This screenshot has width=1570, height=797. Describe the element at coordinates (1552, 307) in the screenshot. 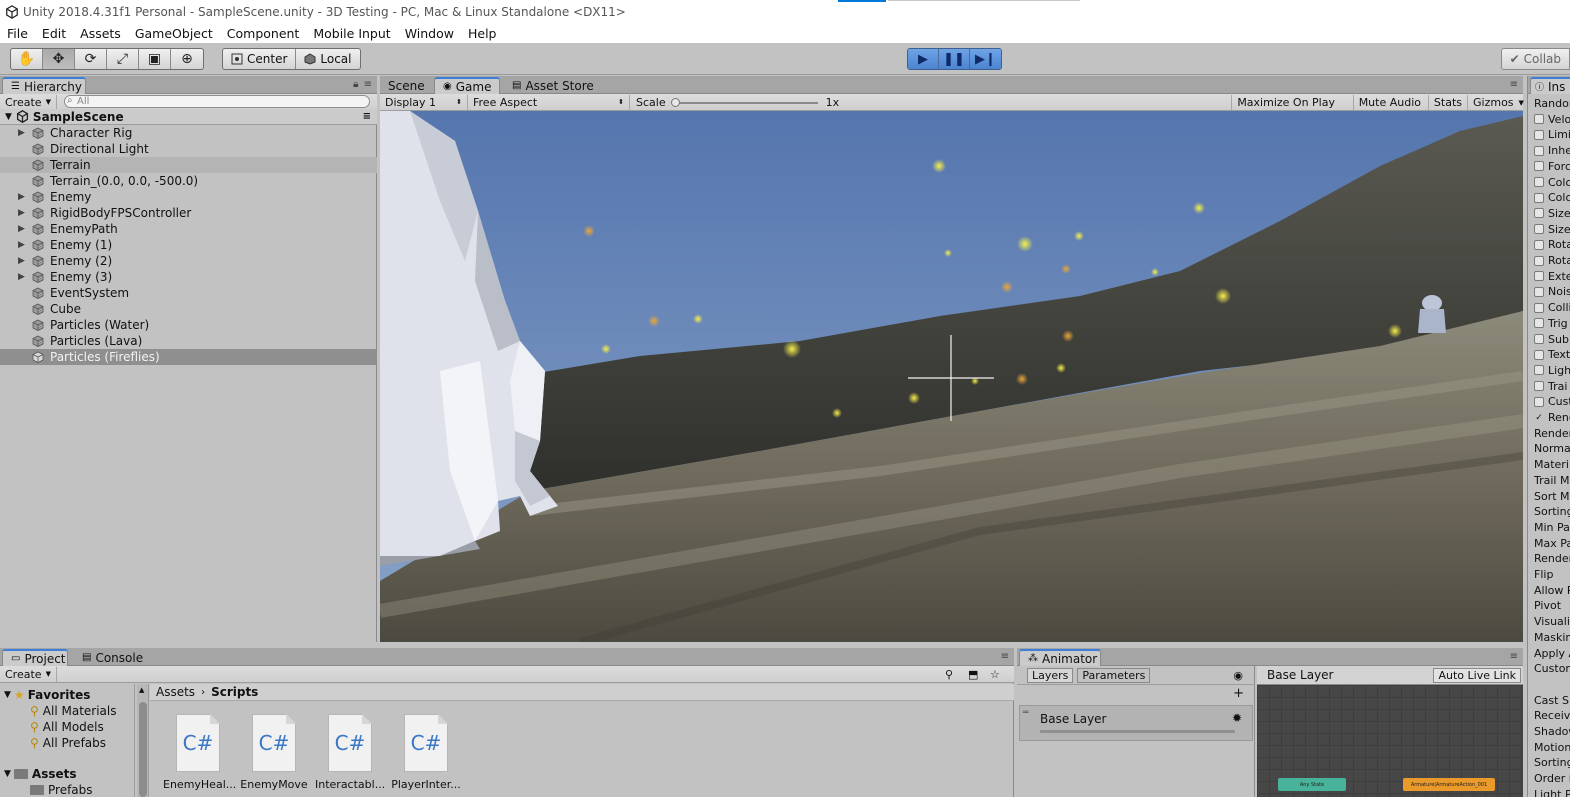

I see `inspector-row: Colli` at that location.